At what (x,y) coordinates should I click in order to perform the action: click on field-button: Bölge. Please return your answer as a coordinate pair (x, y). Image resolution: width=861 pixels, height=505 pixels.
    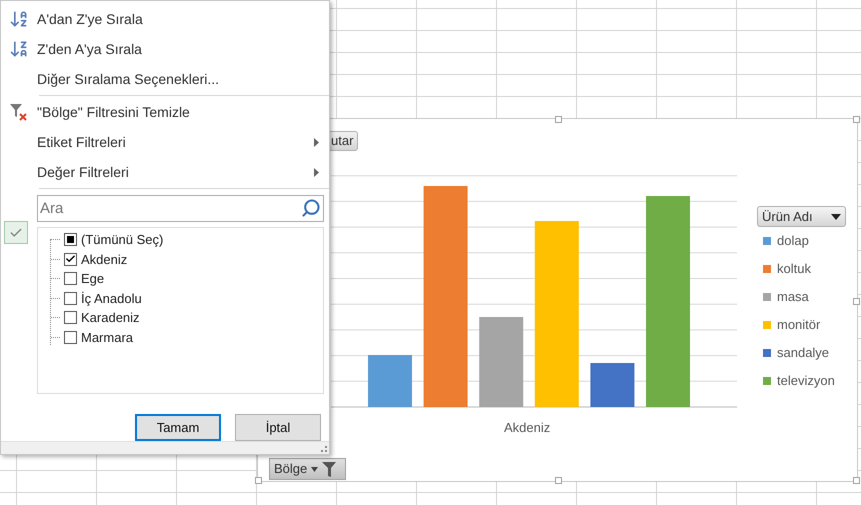
    Looking at the image, I should click on (307, 469).